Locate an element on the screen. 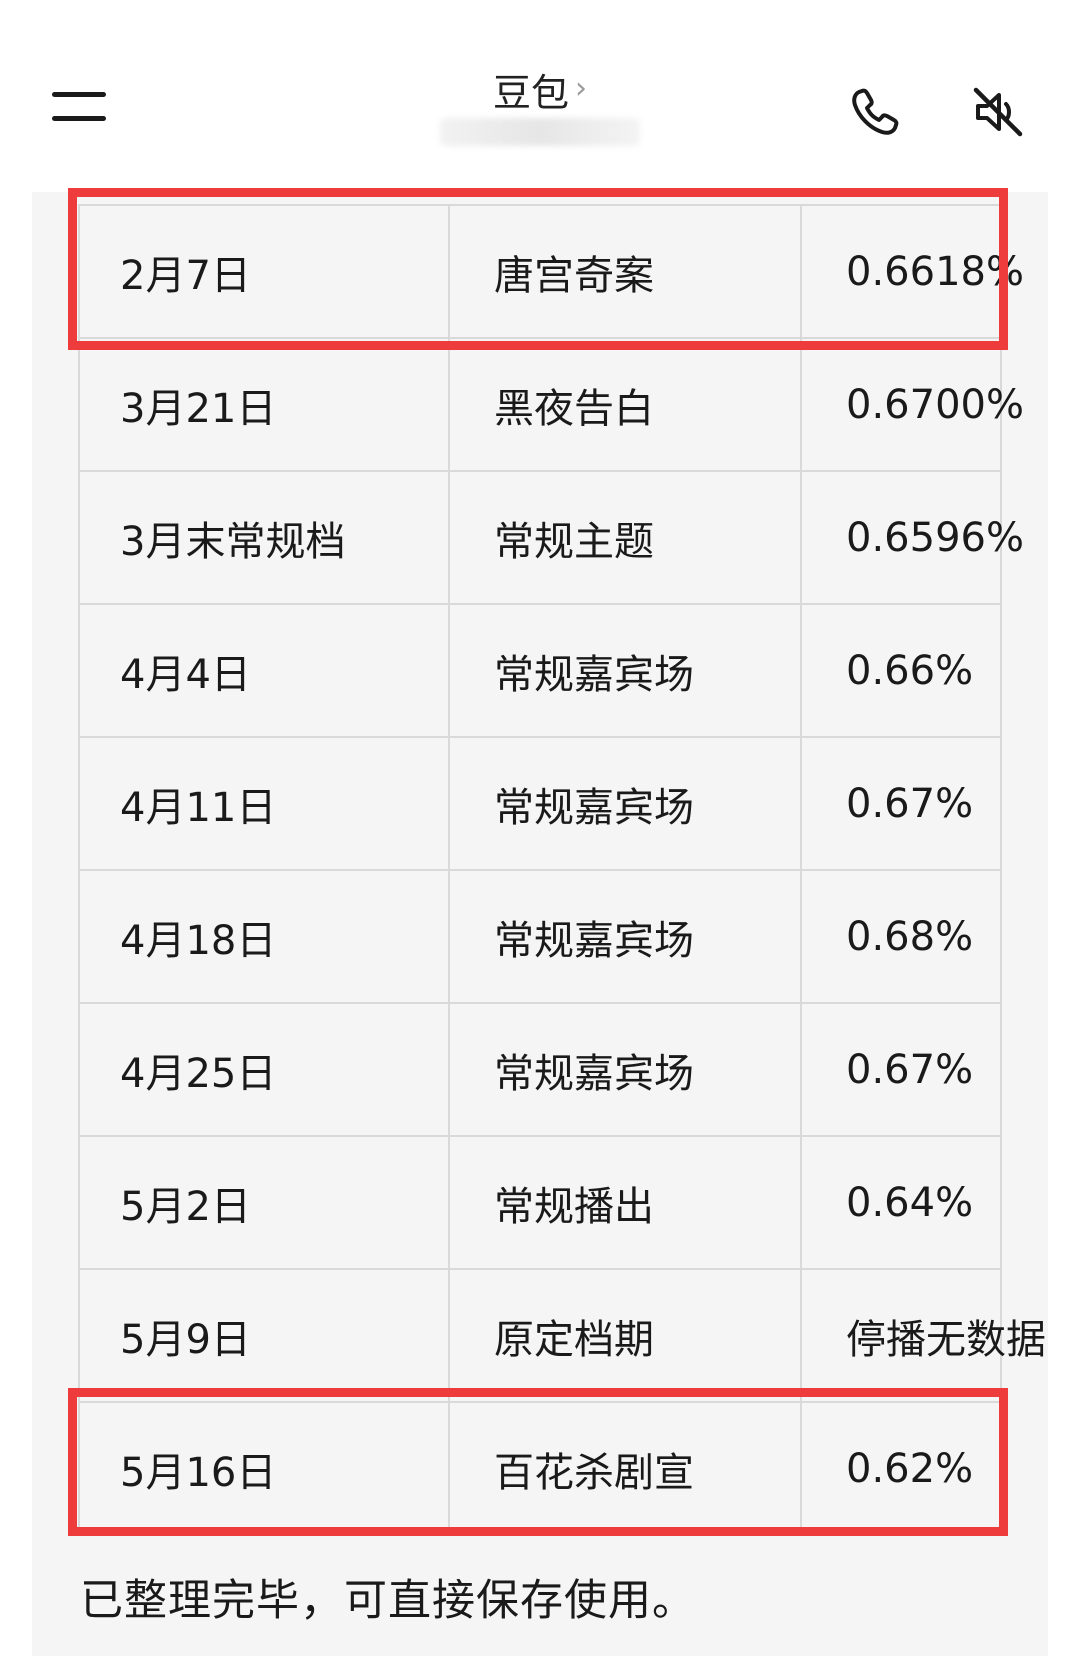 The image size is (1080, 1656). closing-message: 已整理完毕，可直接保存使用。 is located at coordinates (388, 1601).